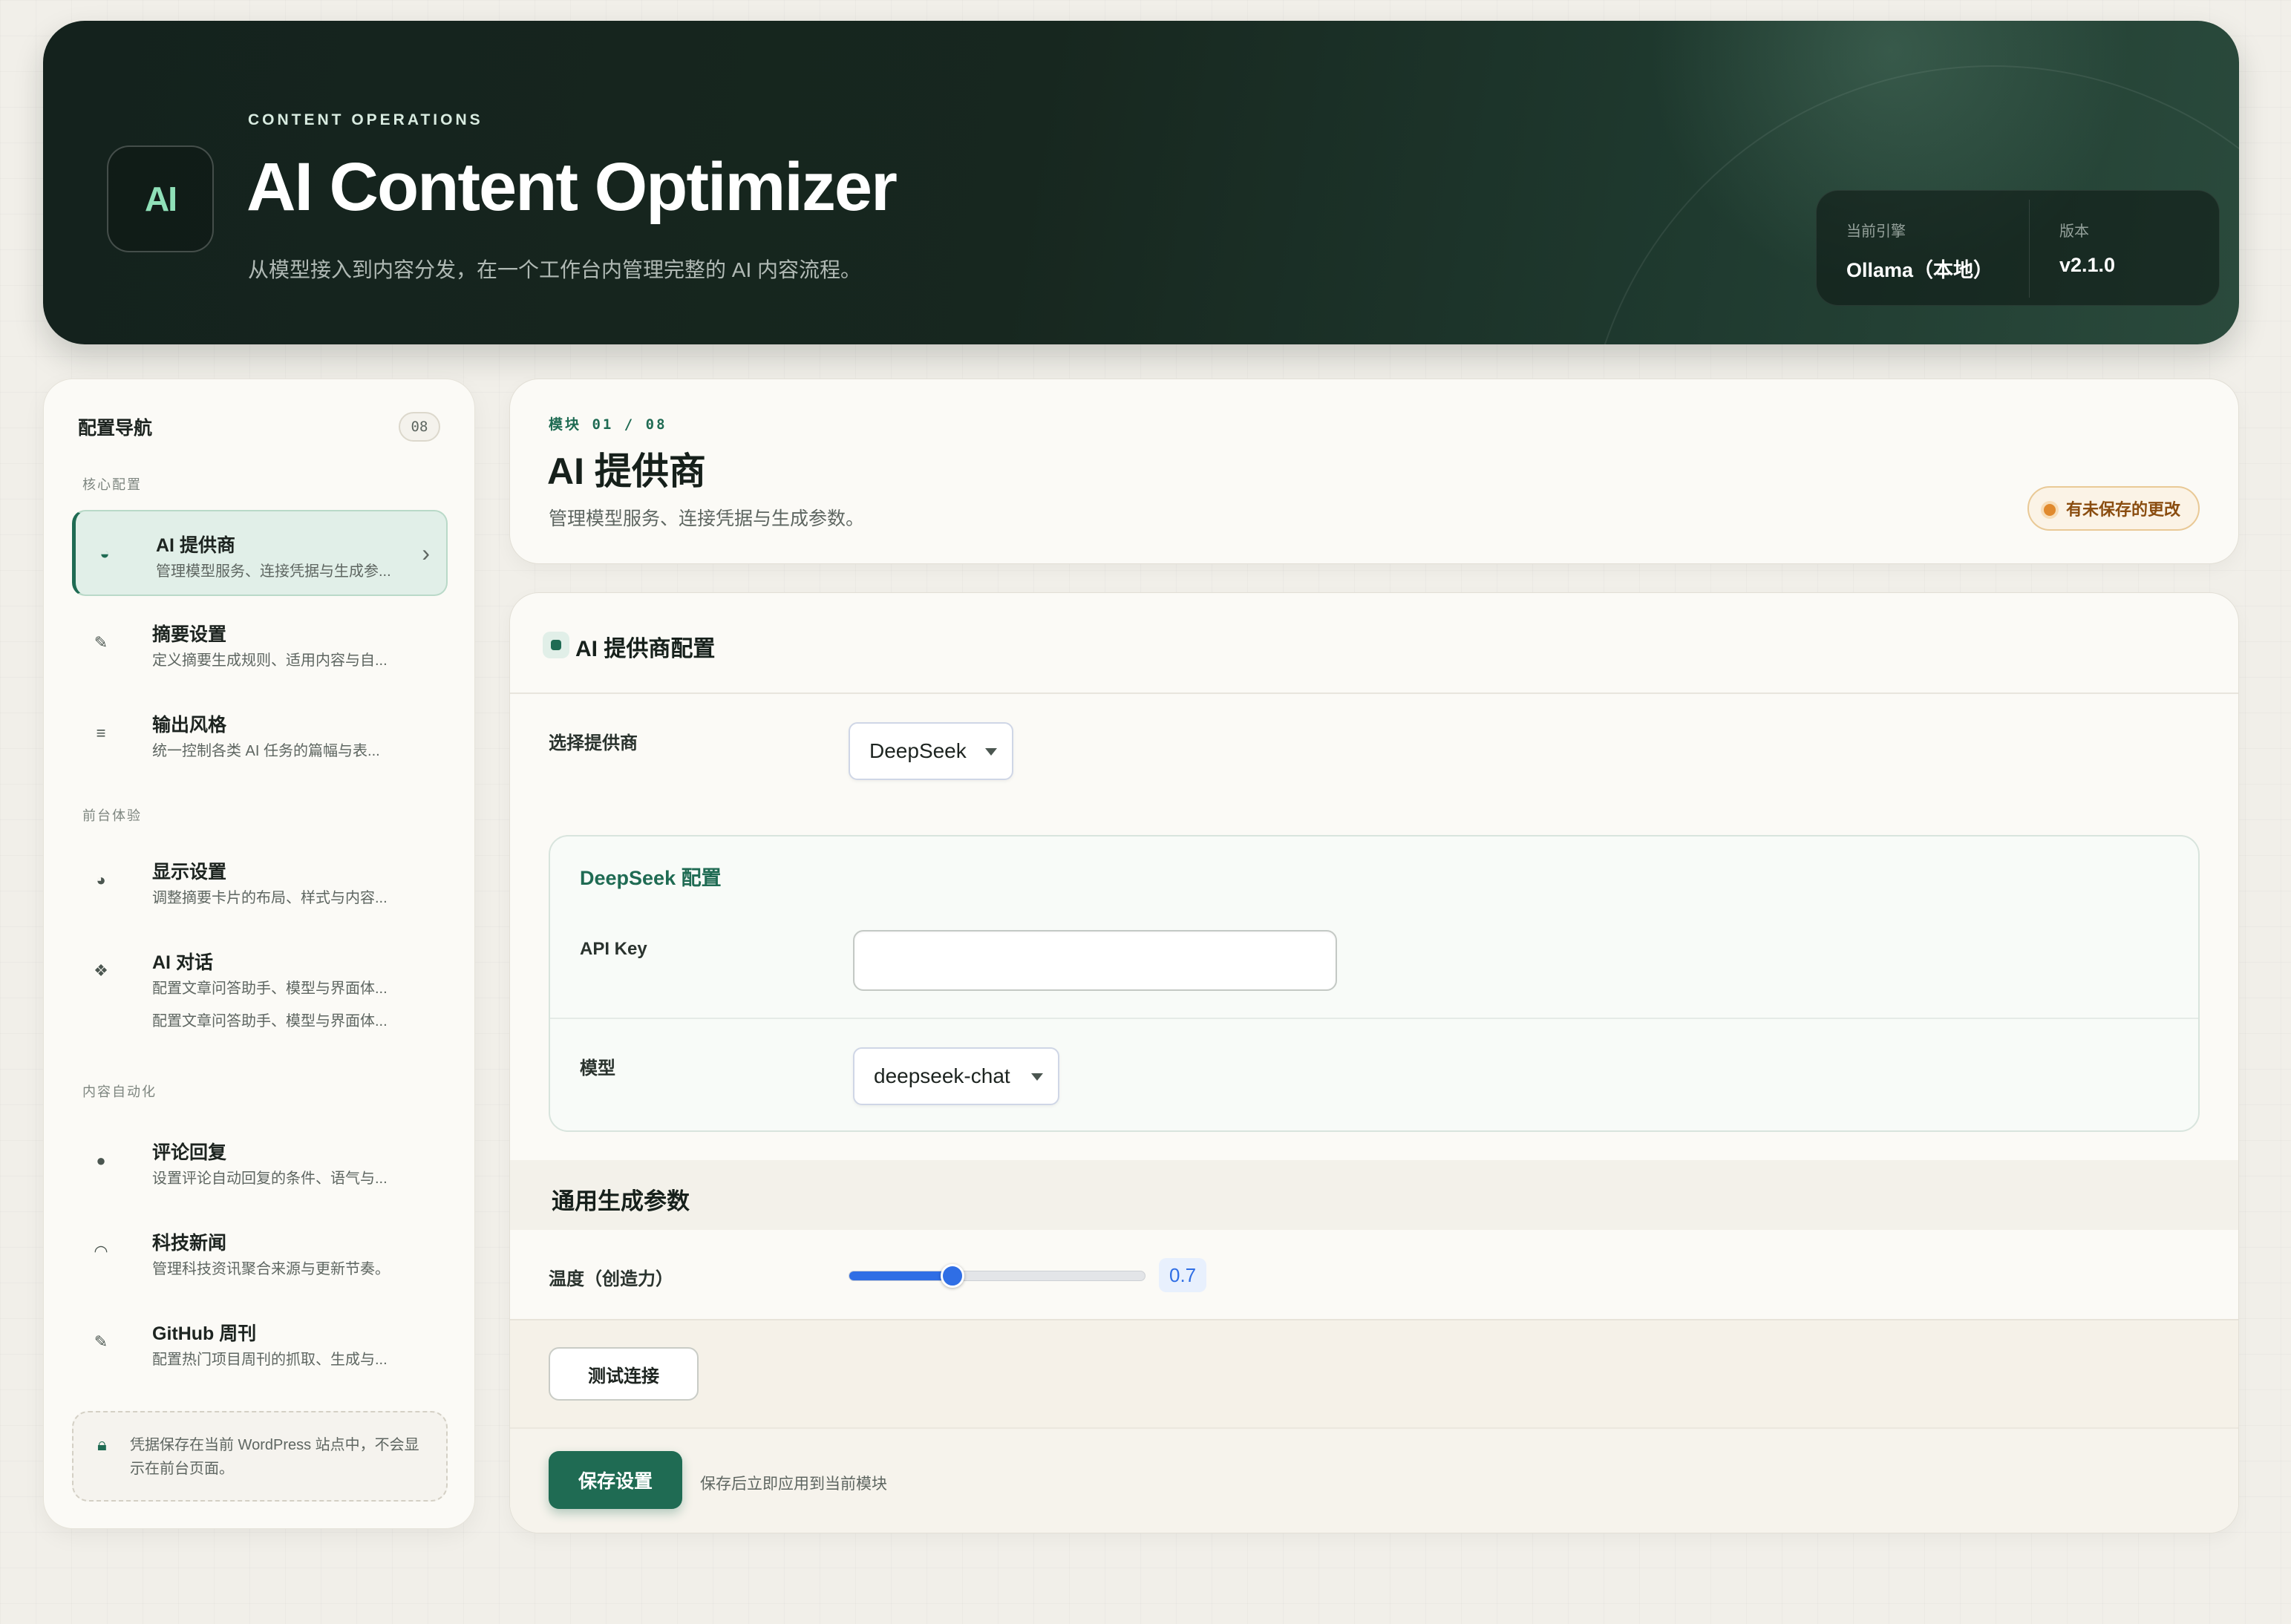 This screenshot has height=1624, width=2291. What do you see at coordinates (182, 963) in the screenshot?
I see `sidebar-item-label: AI 对话` at bounding box center [182, 963].